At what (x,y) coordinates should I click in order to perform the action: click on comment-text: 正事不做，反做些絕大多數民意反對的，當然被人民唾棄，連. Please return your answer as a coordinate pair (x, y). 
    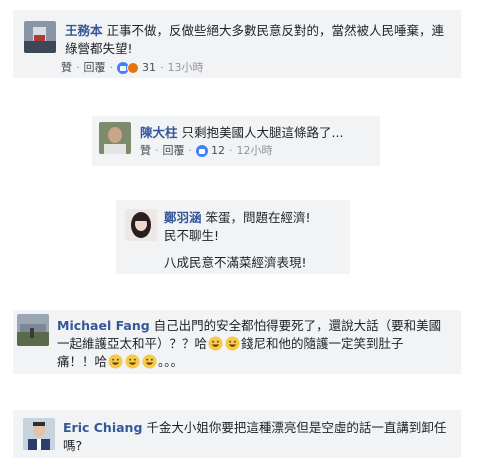
    Looking at the image, I should click on (275, 30).